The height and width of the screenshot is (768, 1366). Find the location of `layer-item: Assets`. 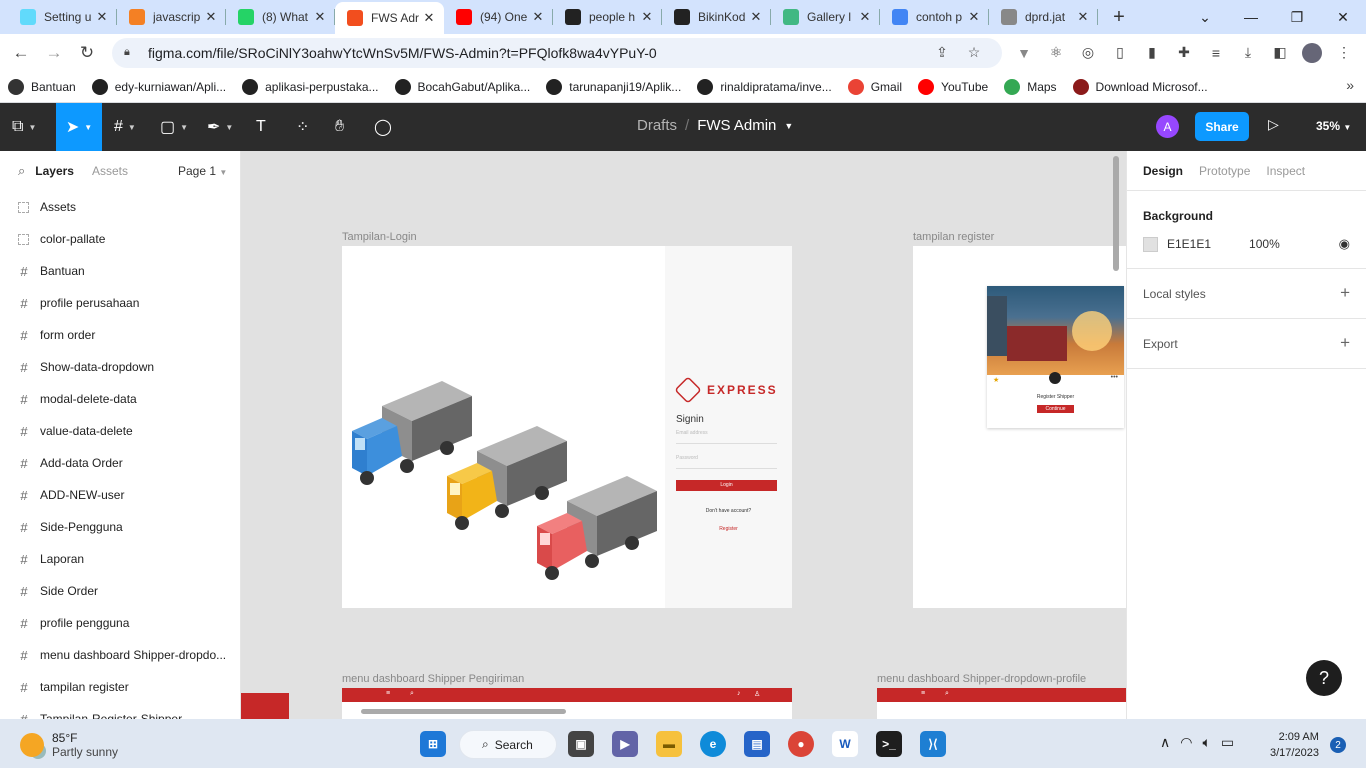

layer-item: Assets is located at coordinates (120, 207).